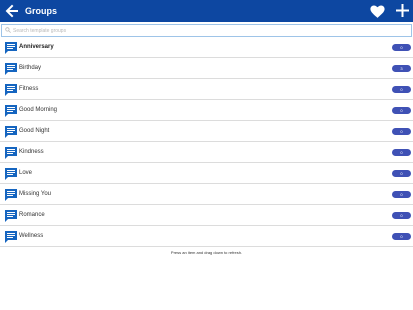 The height and width of the screenshot is (310, 413). I want to click on page-title: Groups, so click(41, 11).